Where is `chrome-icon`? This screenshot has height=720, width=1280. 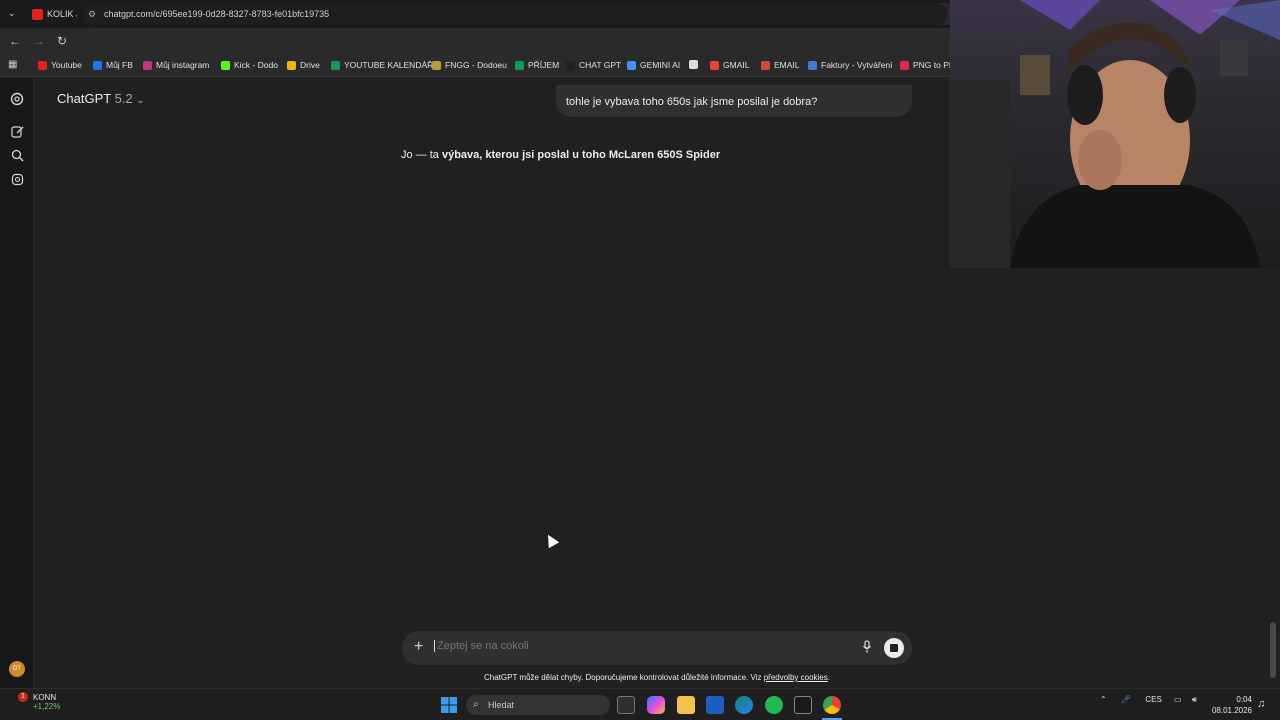 chrome-icon is located at coordinates (832, 705).